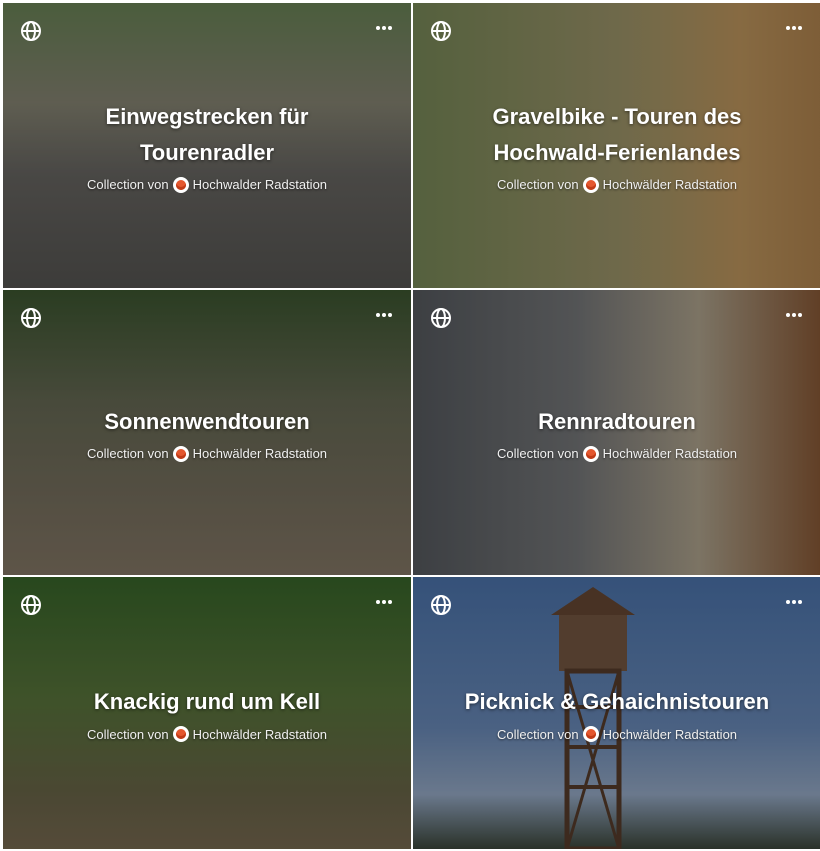 Image resolution: width=820 pixels, height=851 pixels. I want to click on collection-title-line: Picknick & Gehaichnistouren, so click(617, 701).